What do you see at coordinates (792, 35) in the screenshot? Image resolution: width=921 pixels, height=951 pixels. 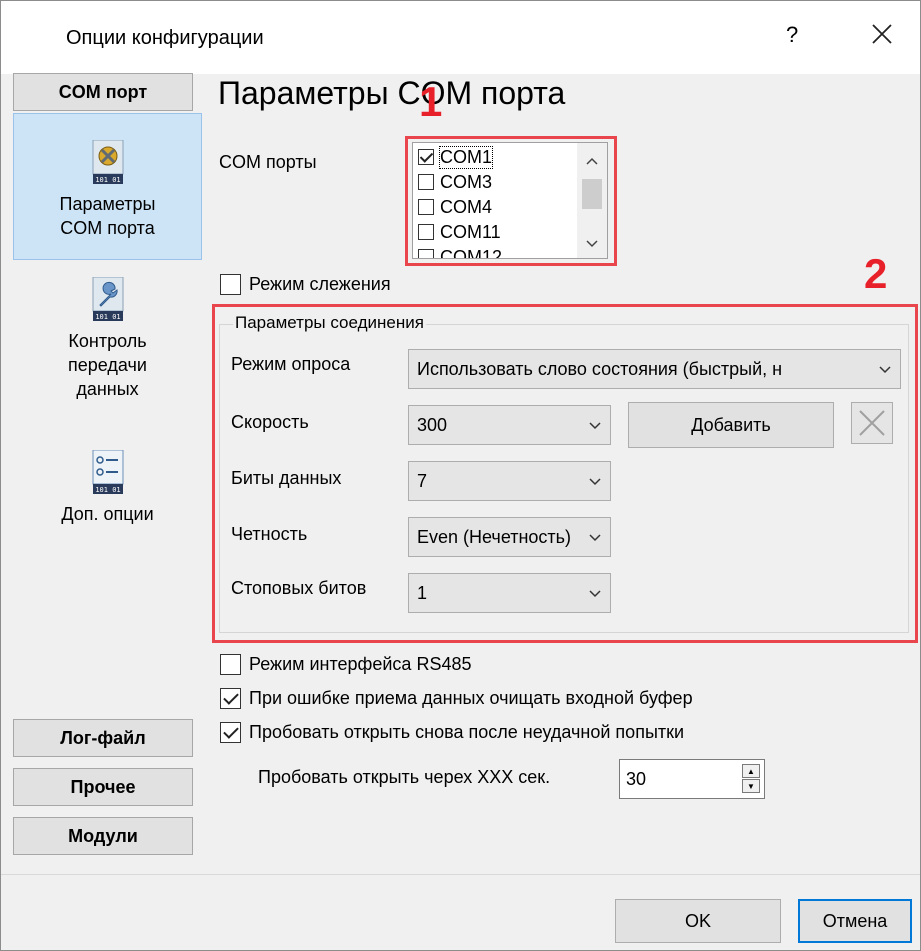 I see `help-button: ?` at bounding box center [792, 35].